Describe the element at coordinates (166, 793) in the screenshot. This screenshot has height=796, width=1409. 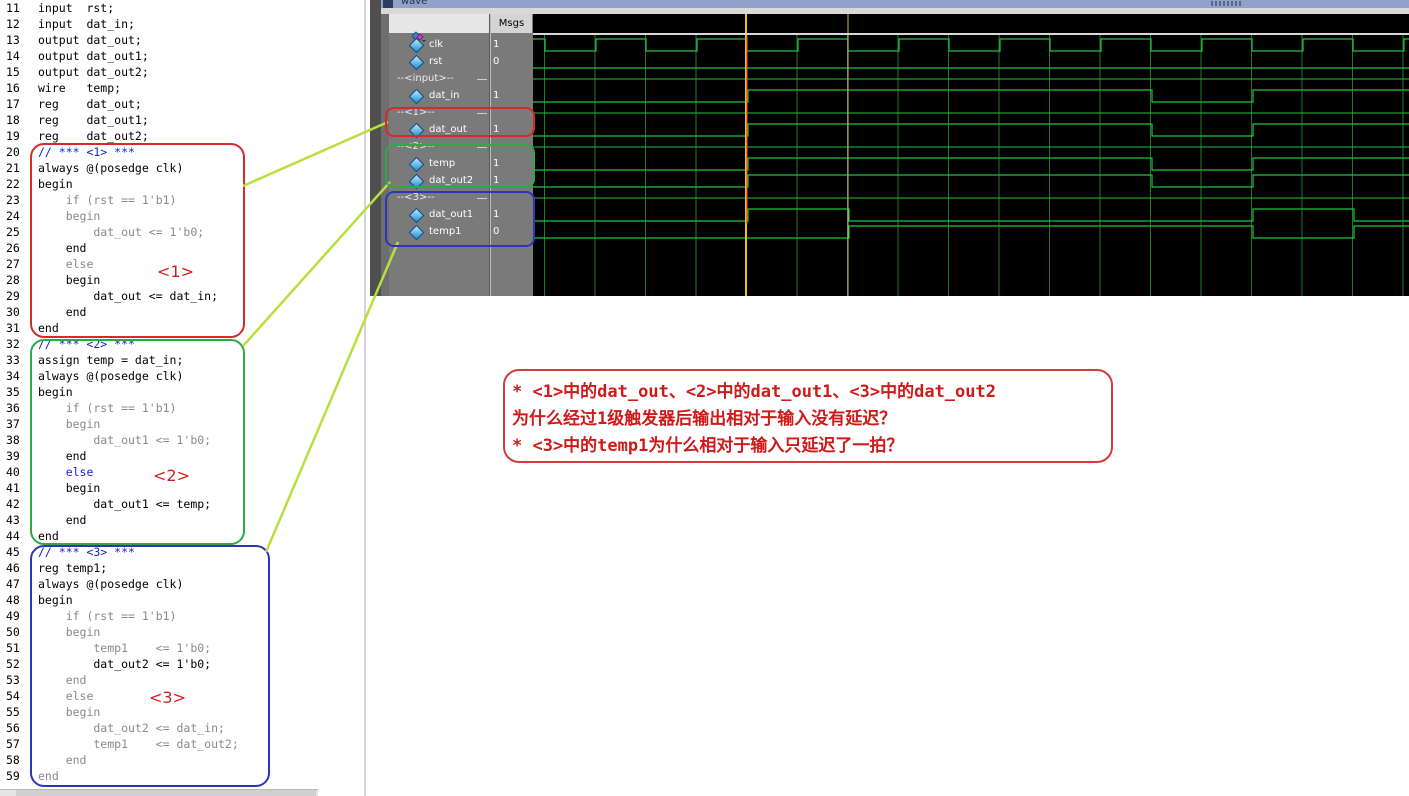
I see `scrollbar-thumb` at that location.